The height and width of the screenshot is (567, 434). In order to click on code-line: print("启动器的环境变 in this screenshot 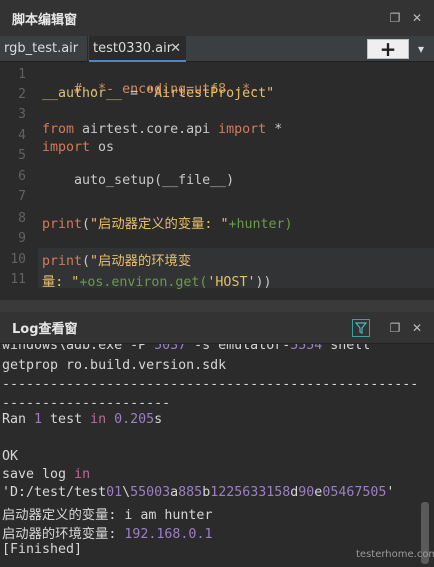, I will do `click(116, 259)`.